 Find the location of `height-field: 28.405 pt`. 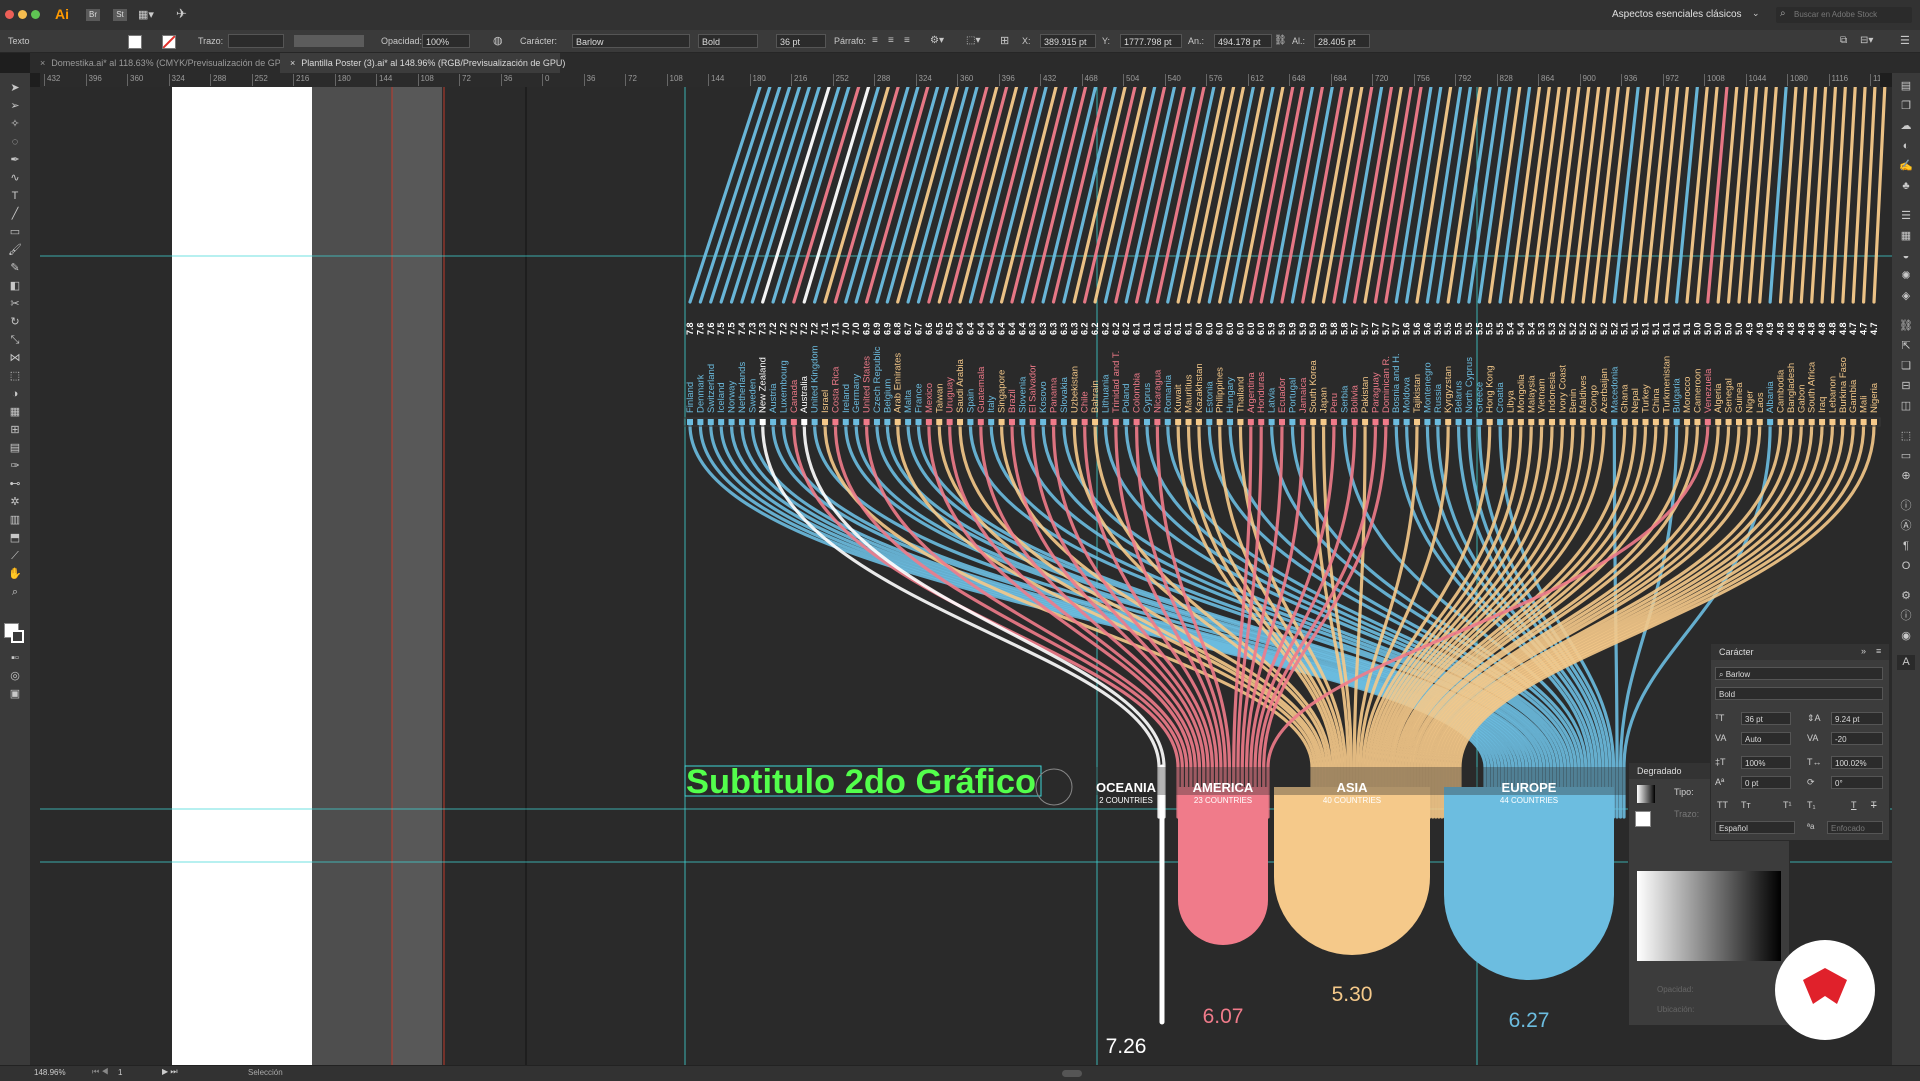

height-field: 28.405 pt is located at coordinates (1342, 41).